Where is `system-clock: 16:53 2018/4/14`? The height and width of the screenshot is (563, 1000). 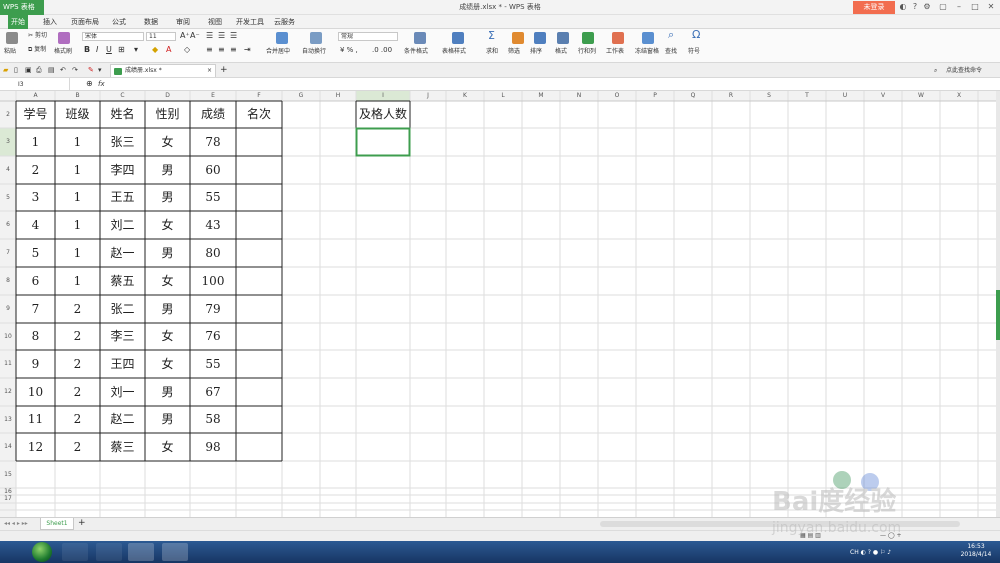 system-clock: 16:53 2018/4/14 is located at coordinates (976, 552).